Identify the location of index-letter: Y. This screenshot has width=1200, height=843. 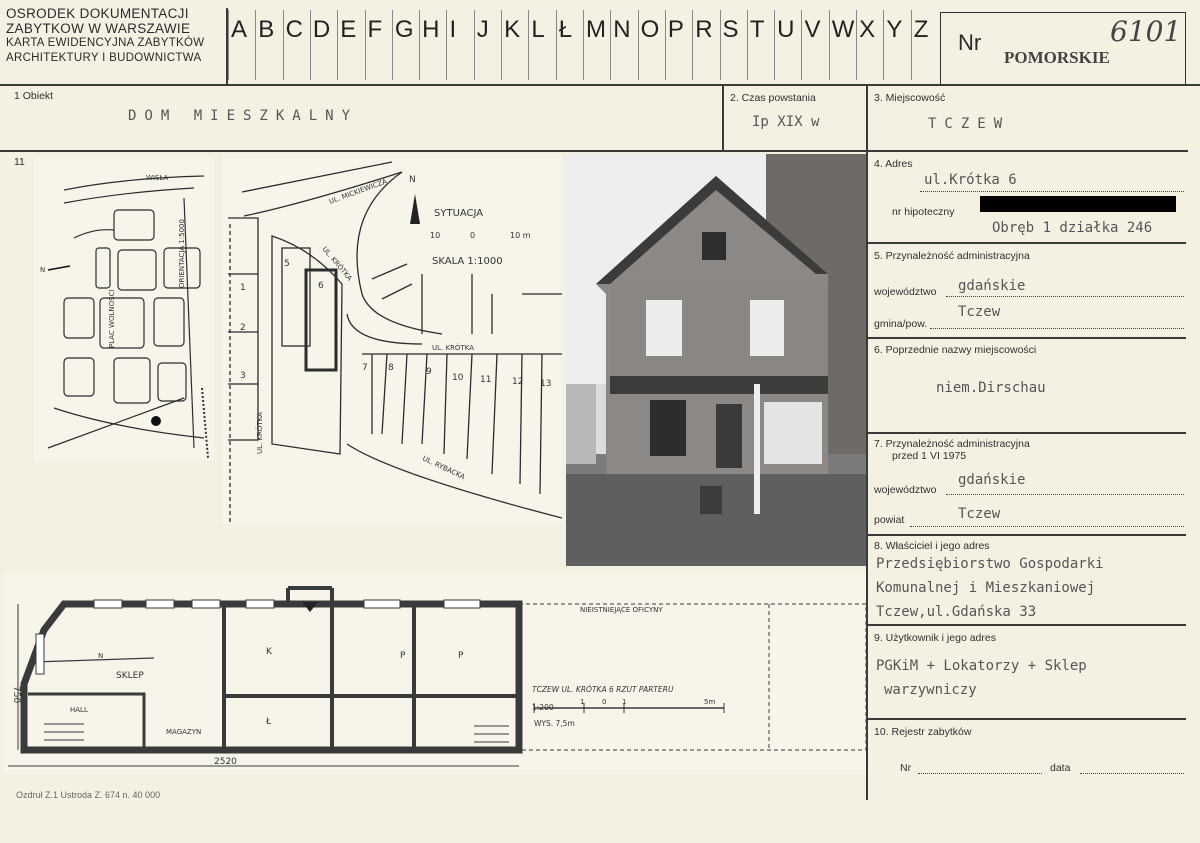
(894, 29).